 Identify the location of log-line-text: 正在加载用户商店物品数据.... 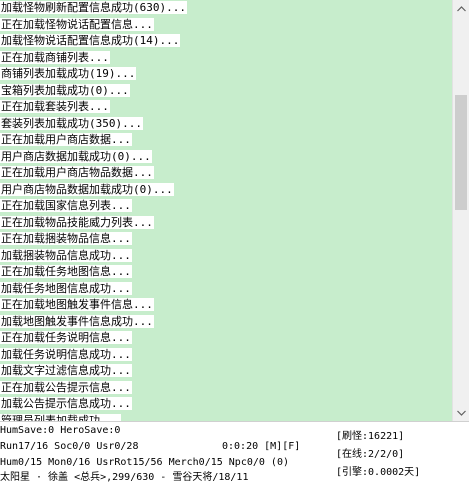
(77, 172).